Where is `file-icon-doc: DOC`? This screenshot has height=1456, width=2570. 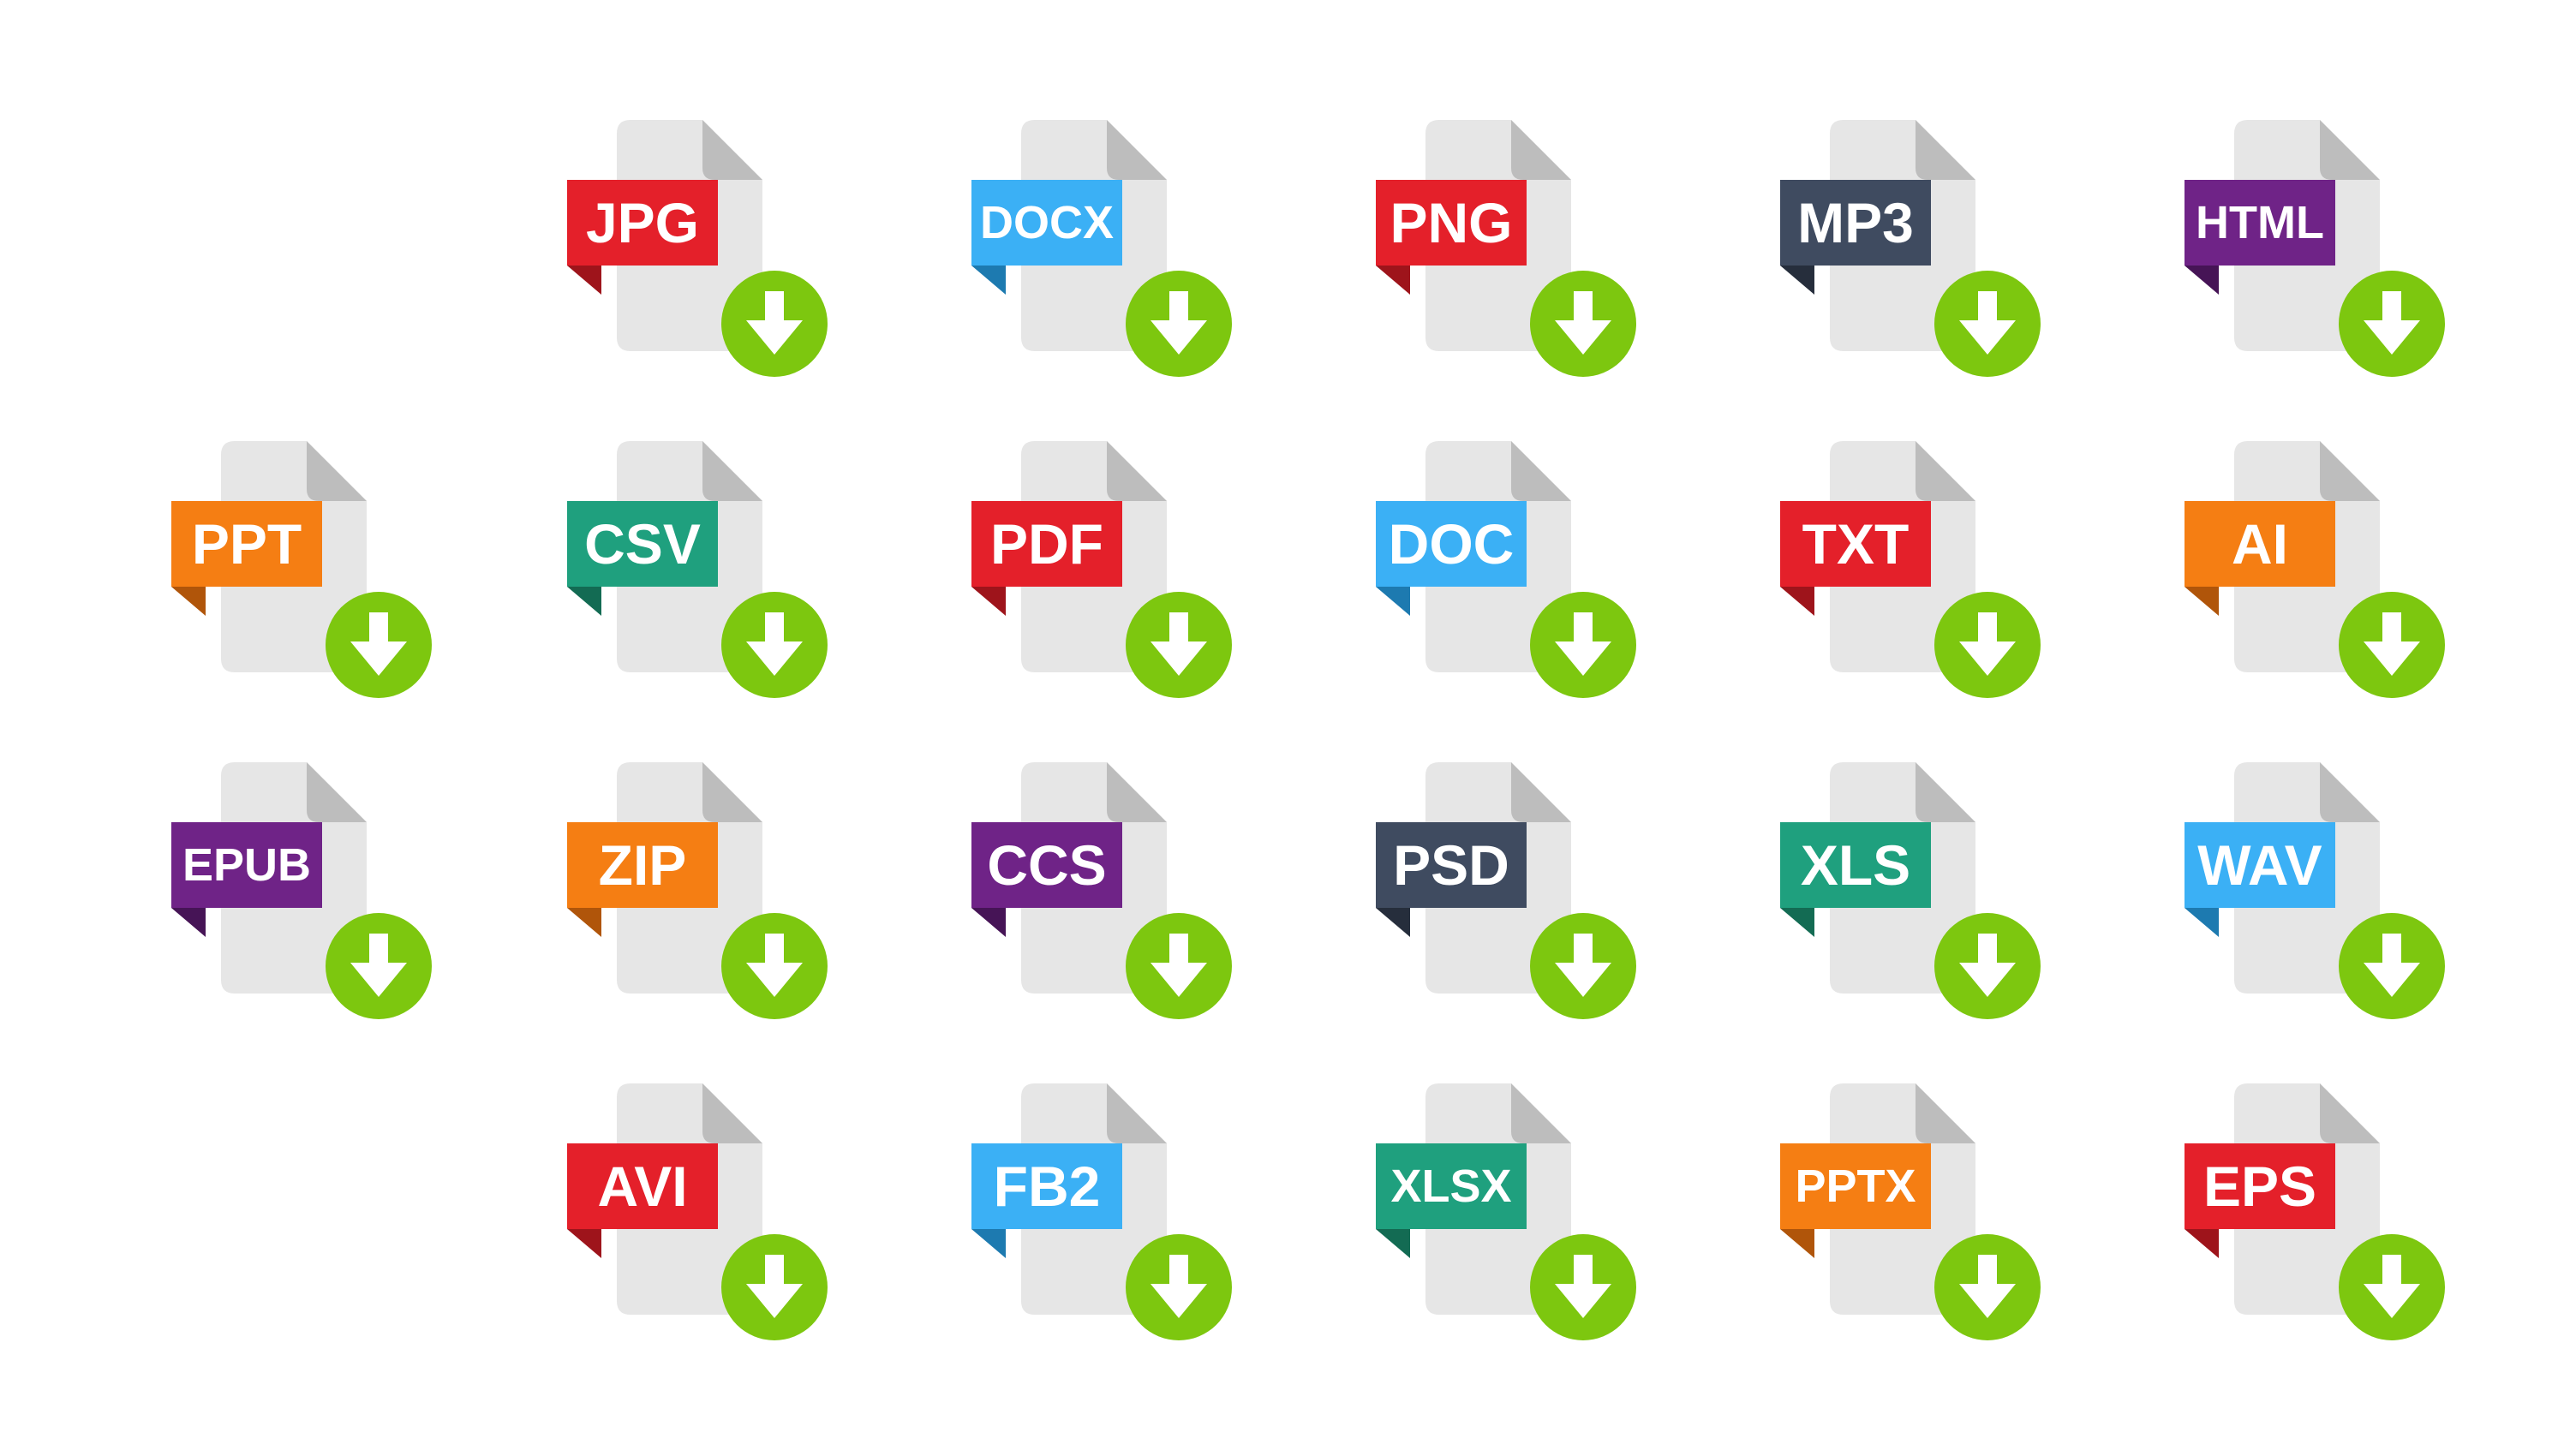
file-icon-doc: DOC is located at coordinates (1513, 569).